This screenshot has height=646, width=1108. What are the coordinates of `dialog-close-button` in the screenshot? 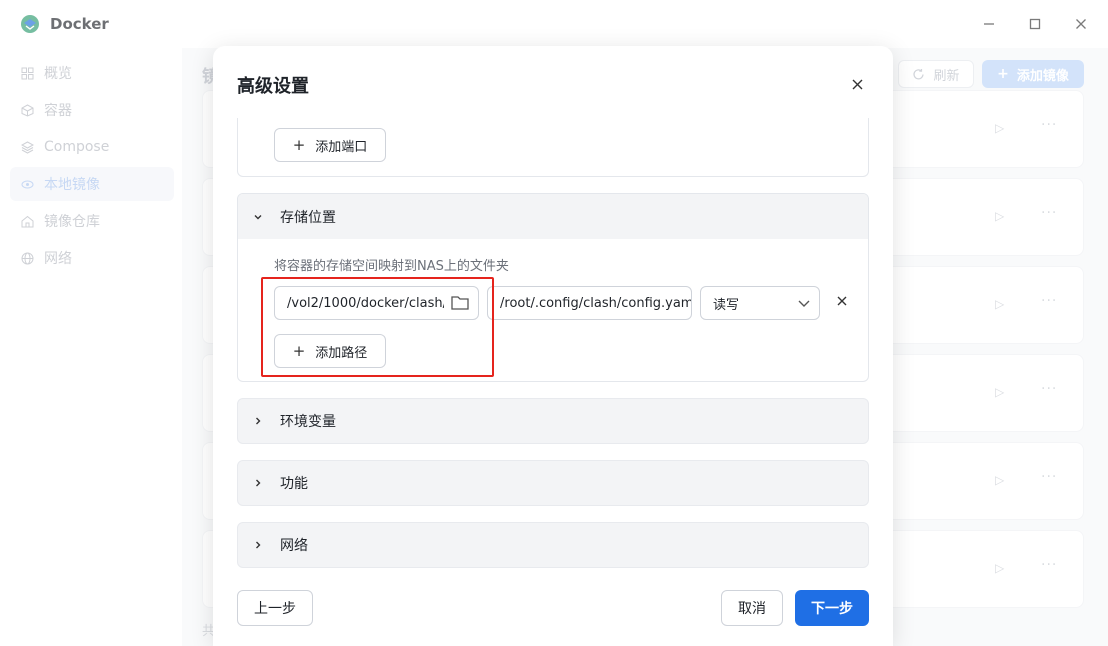 It's located at (857, 84).